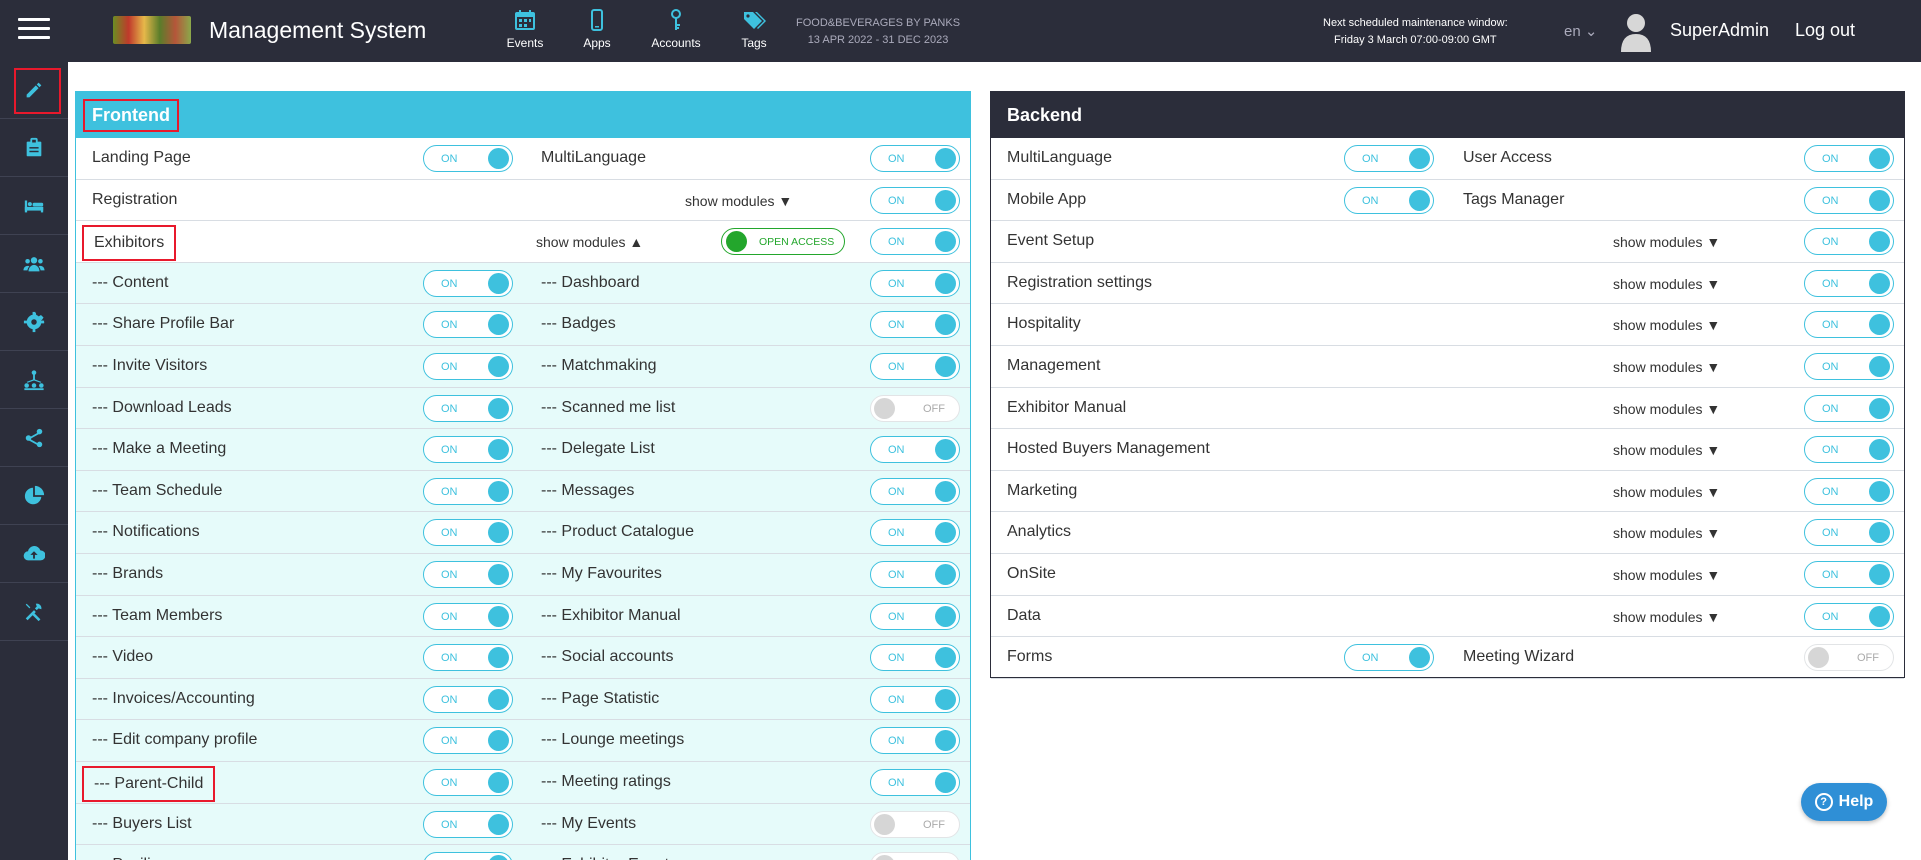  I want to click on sidebar-item-edit, so click(34, 90).